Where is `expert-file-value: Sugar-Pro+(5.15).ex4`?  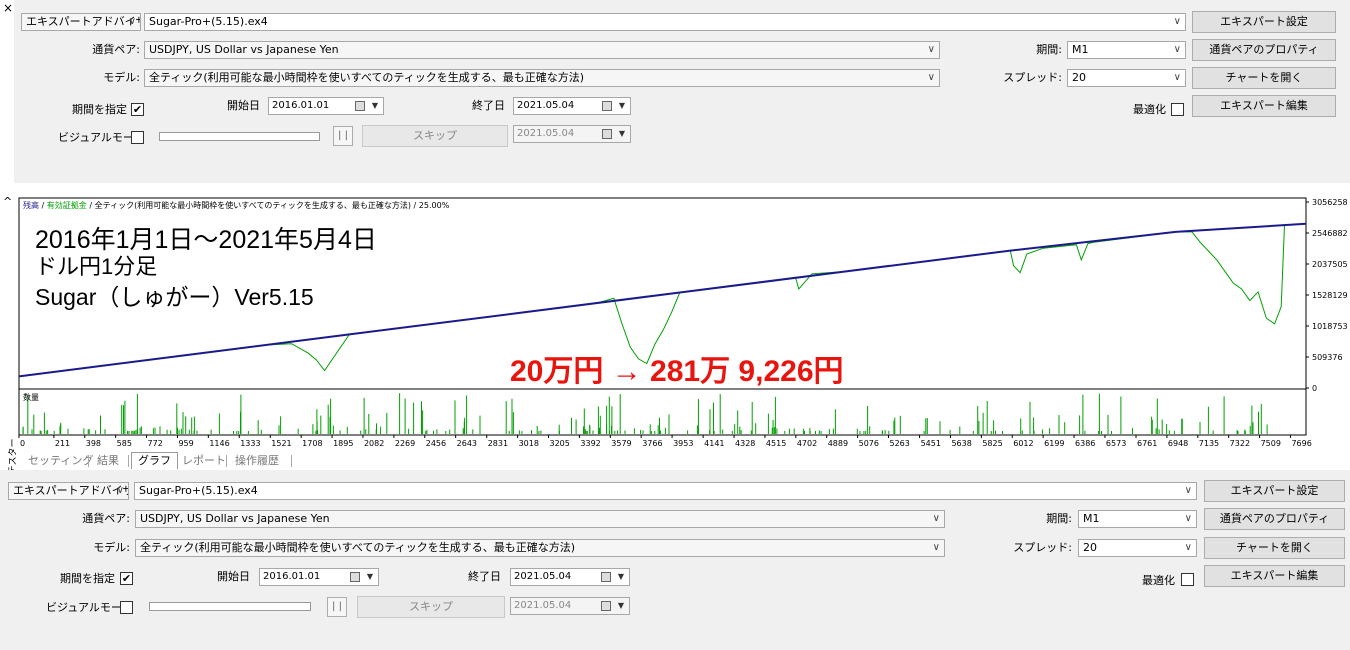
expert-file-value: Sugar-Pro+(5.15).ex4 is located at coordinates (208, 21).